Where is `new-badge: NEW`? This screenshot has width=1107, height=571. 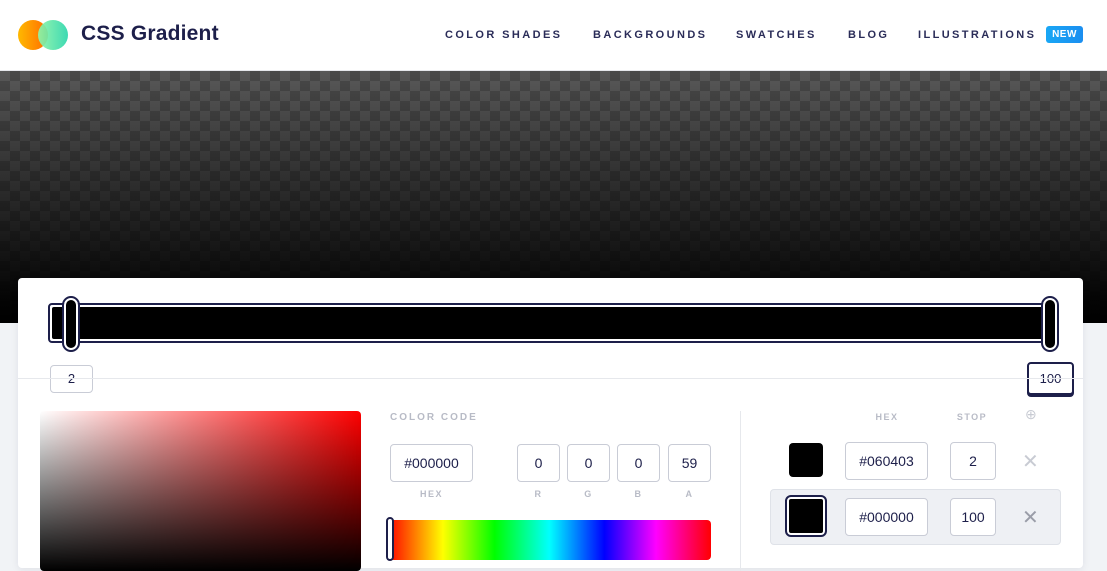 new-badge: NEW is located at coordinates (1064, 34).